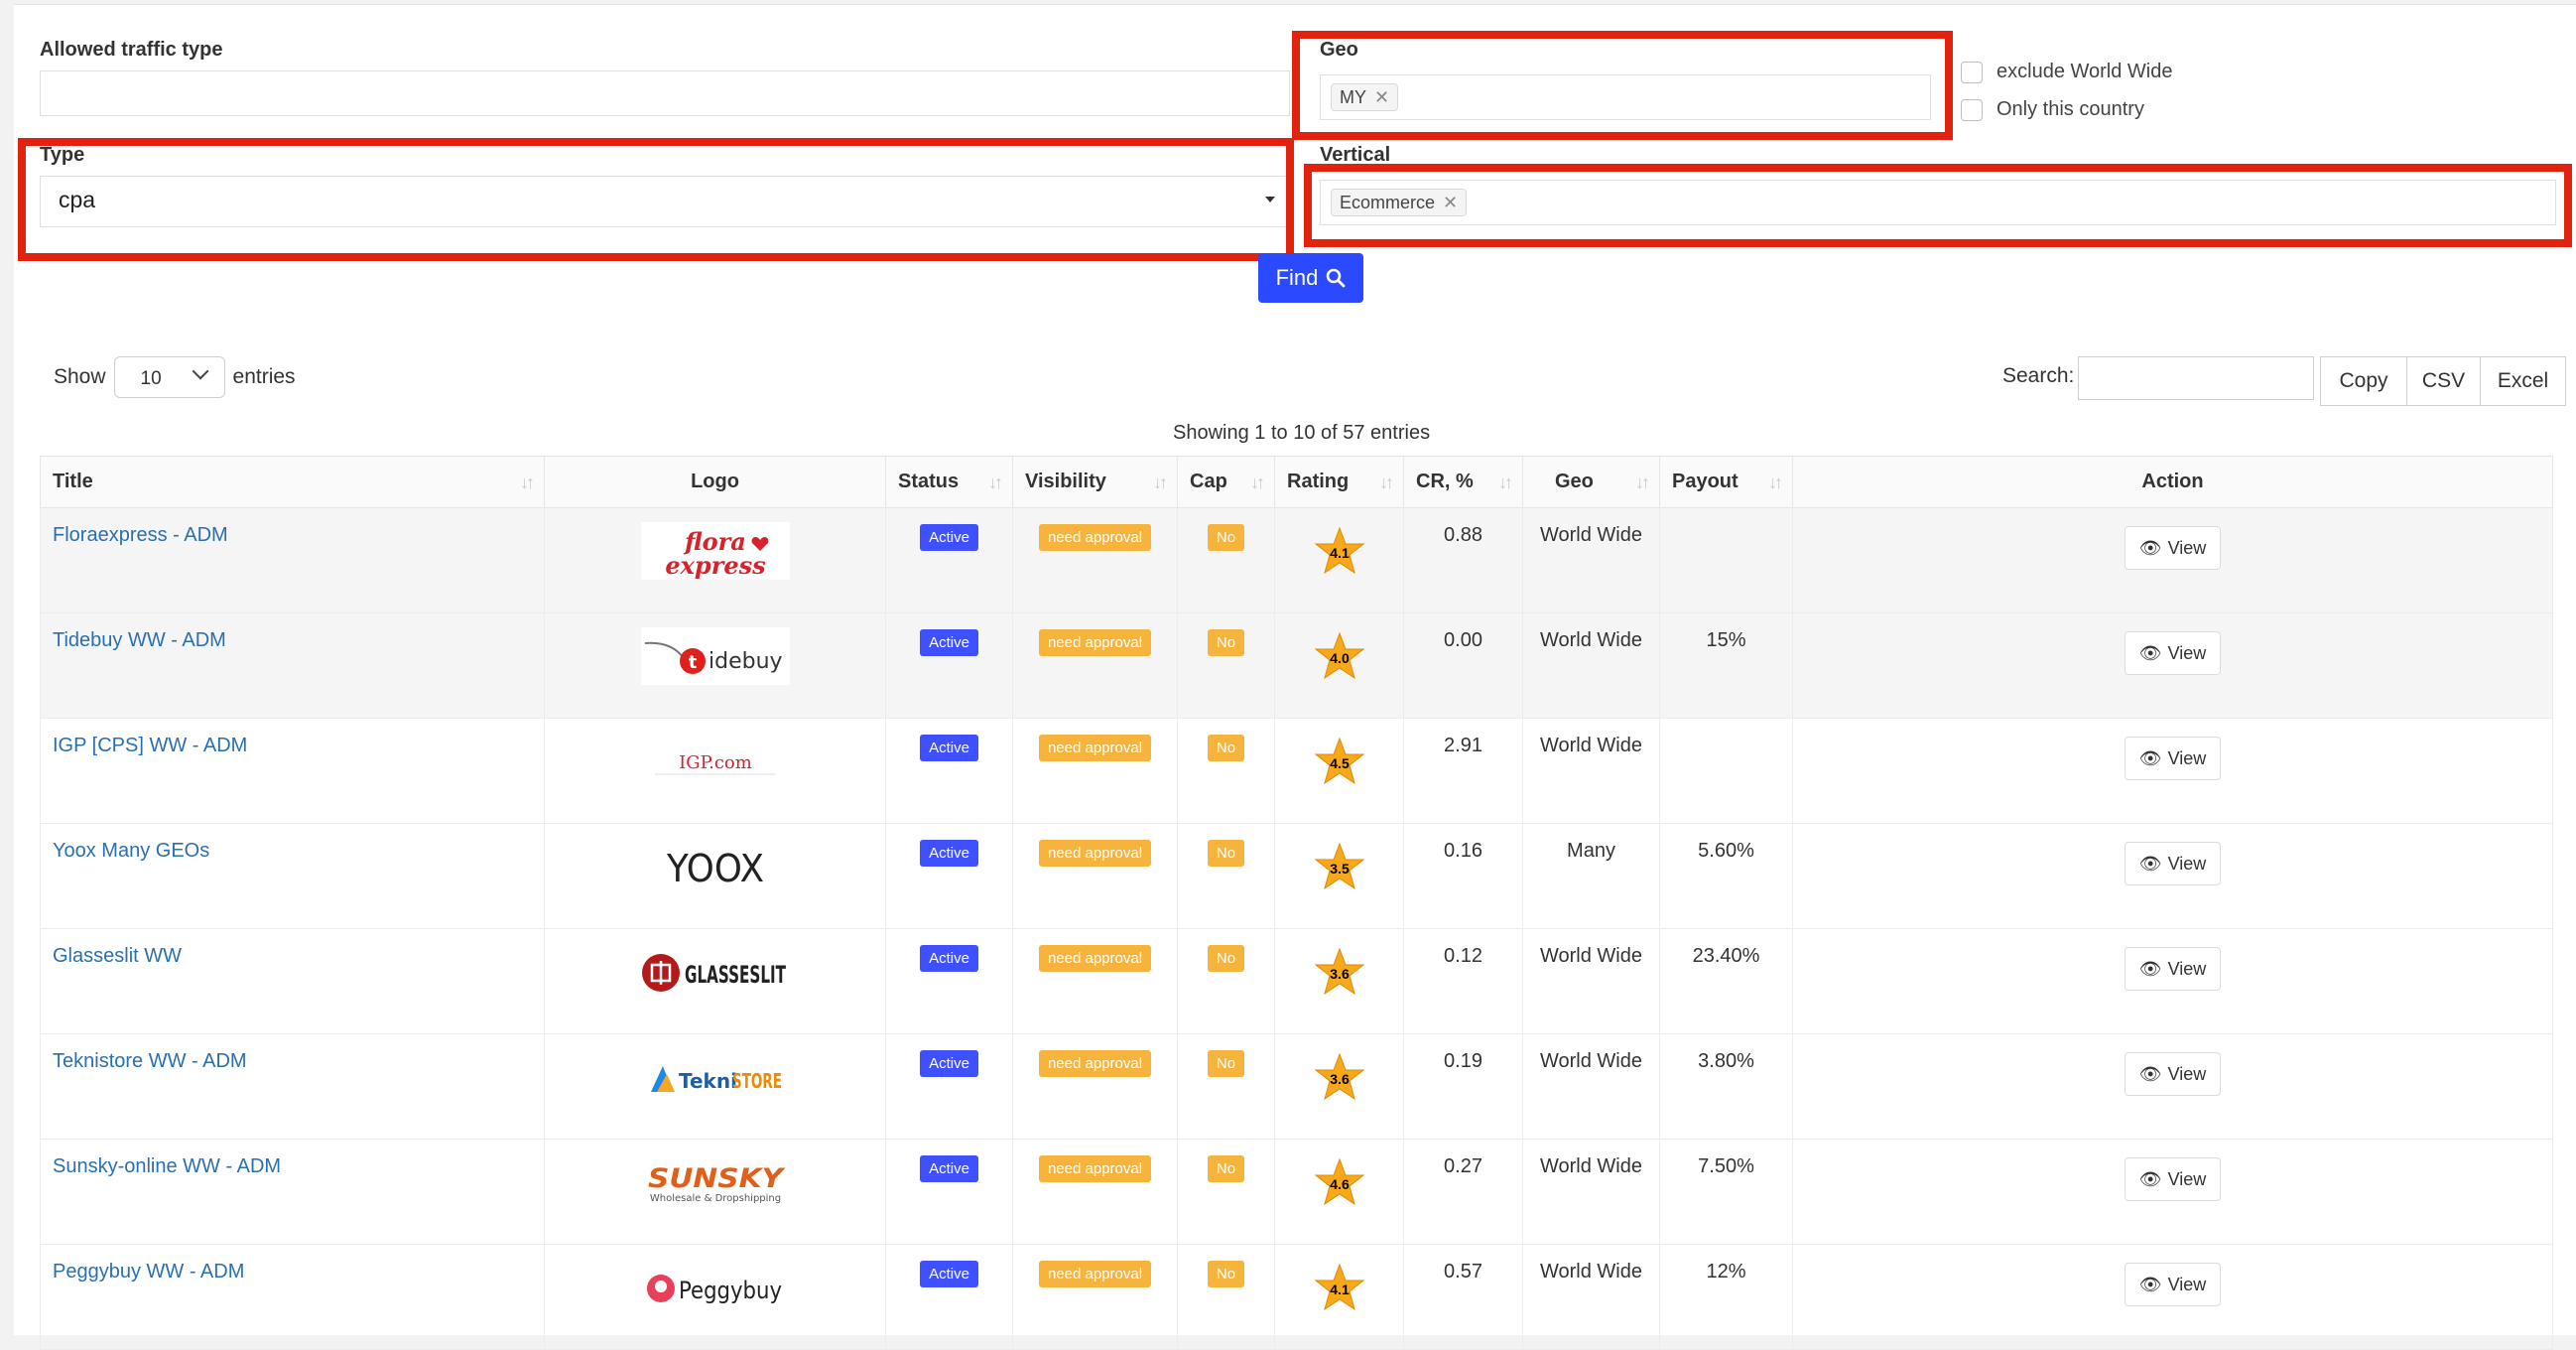  Describe the element at coordinates (1726, 482) in the screenshot. I see `col-payout: Payout ↓↑` at that location.